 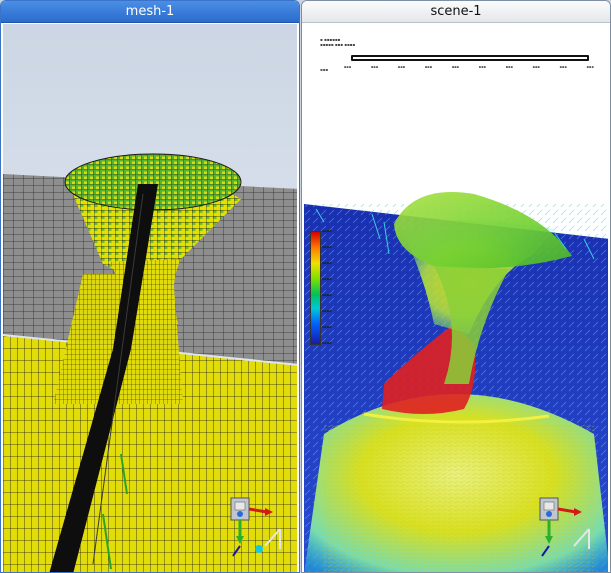 I want to click on scene-header-line: ▪▪▪▪▪ ▪▪▪ ▪▪▪▪, so click(x=338, y=44).